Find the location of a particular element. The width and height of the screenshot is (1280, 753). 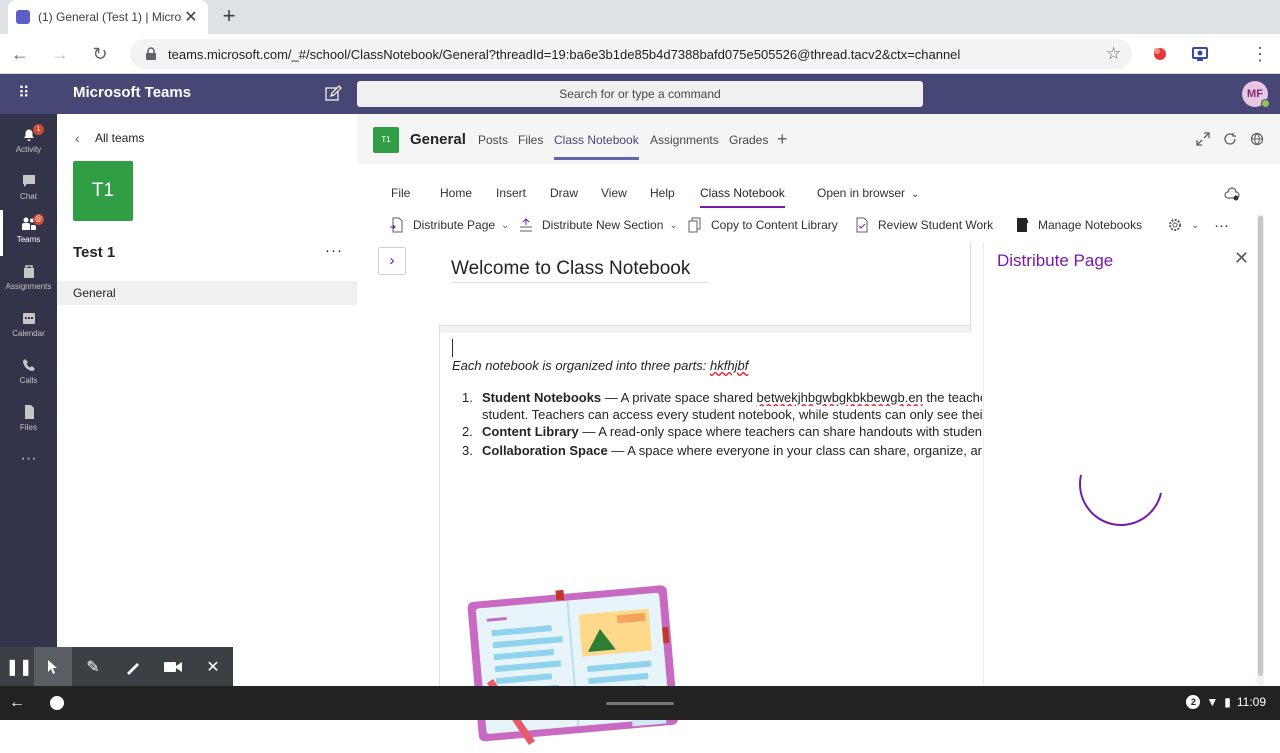

ribbon-tab-insert: Insert is located at coordinates (511, 193).